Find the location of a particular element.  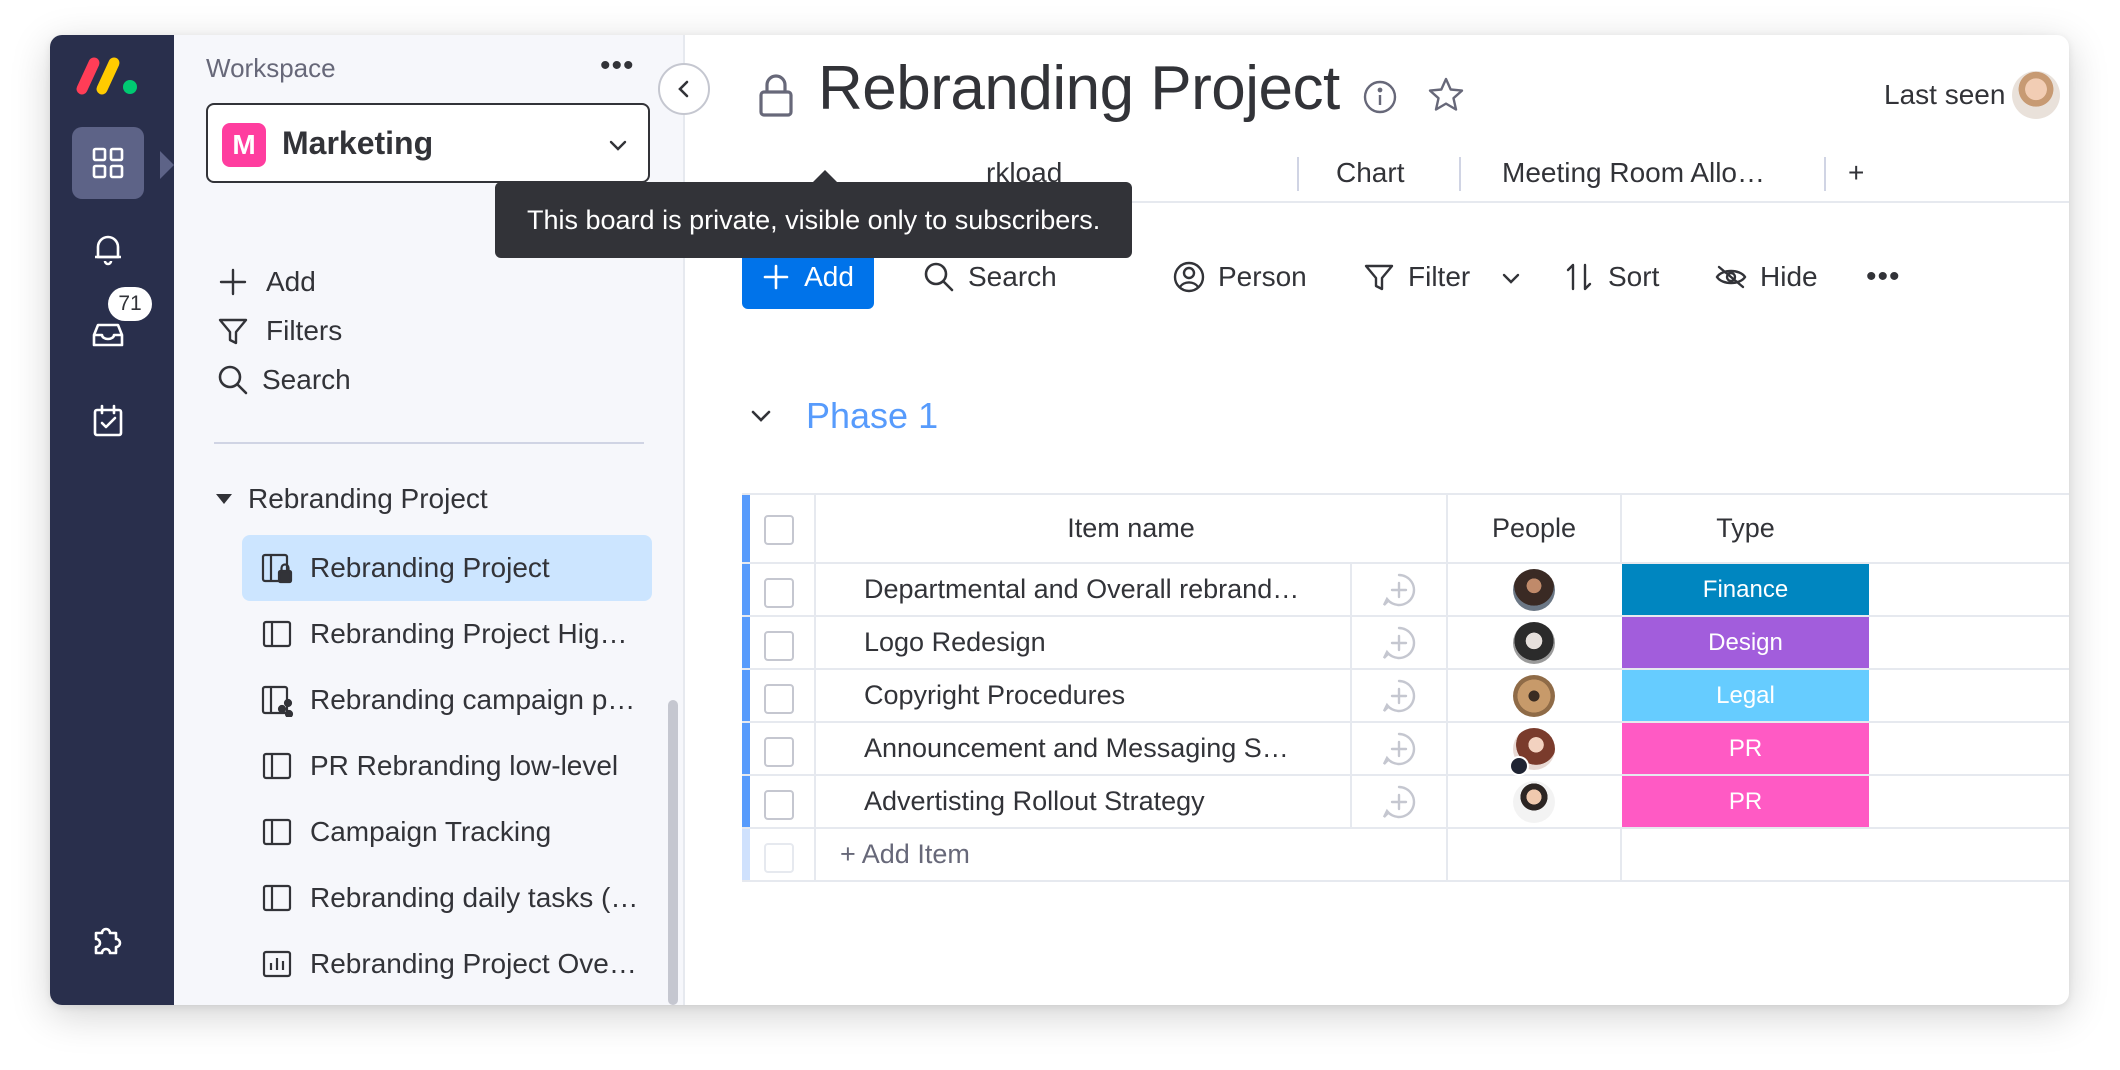

add-view-button: + is located at coordinates (1856, 177).